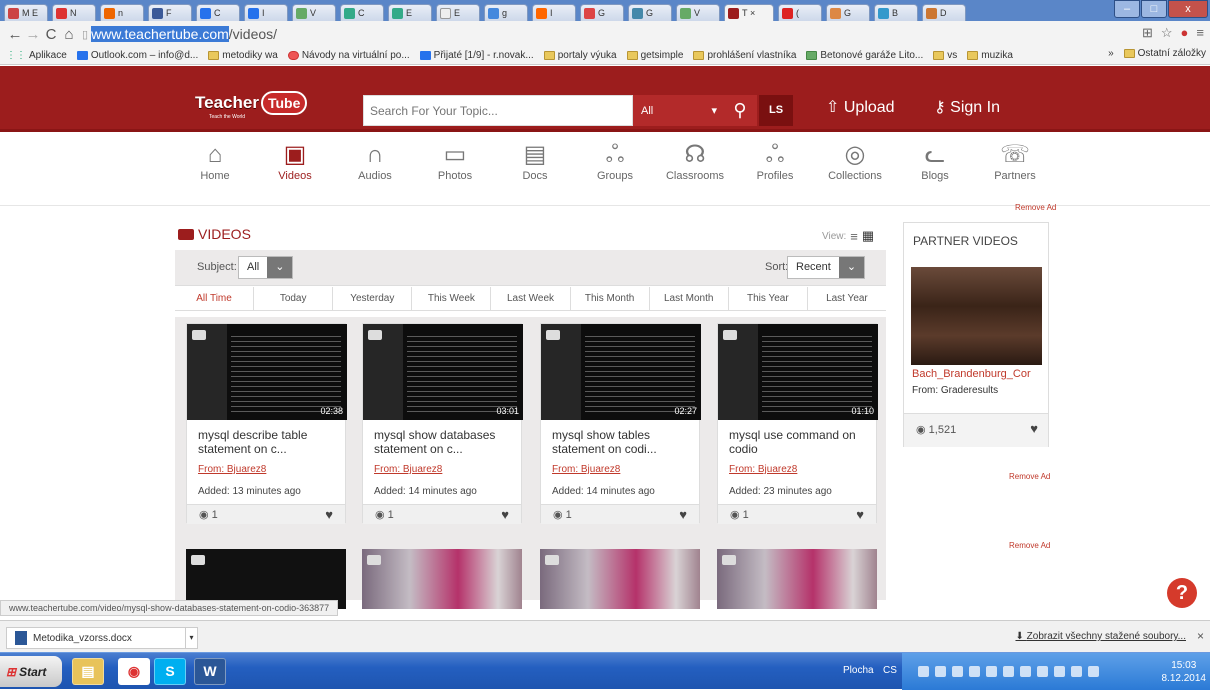  I want to click on browser-tab: C, so click(362, 12).